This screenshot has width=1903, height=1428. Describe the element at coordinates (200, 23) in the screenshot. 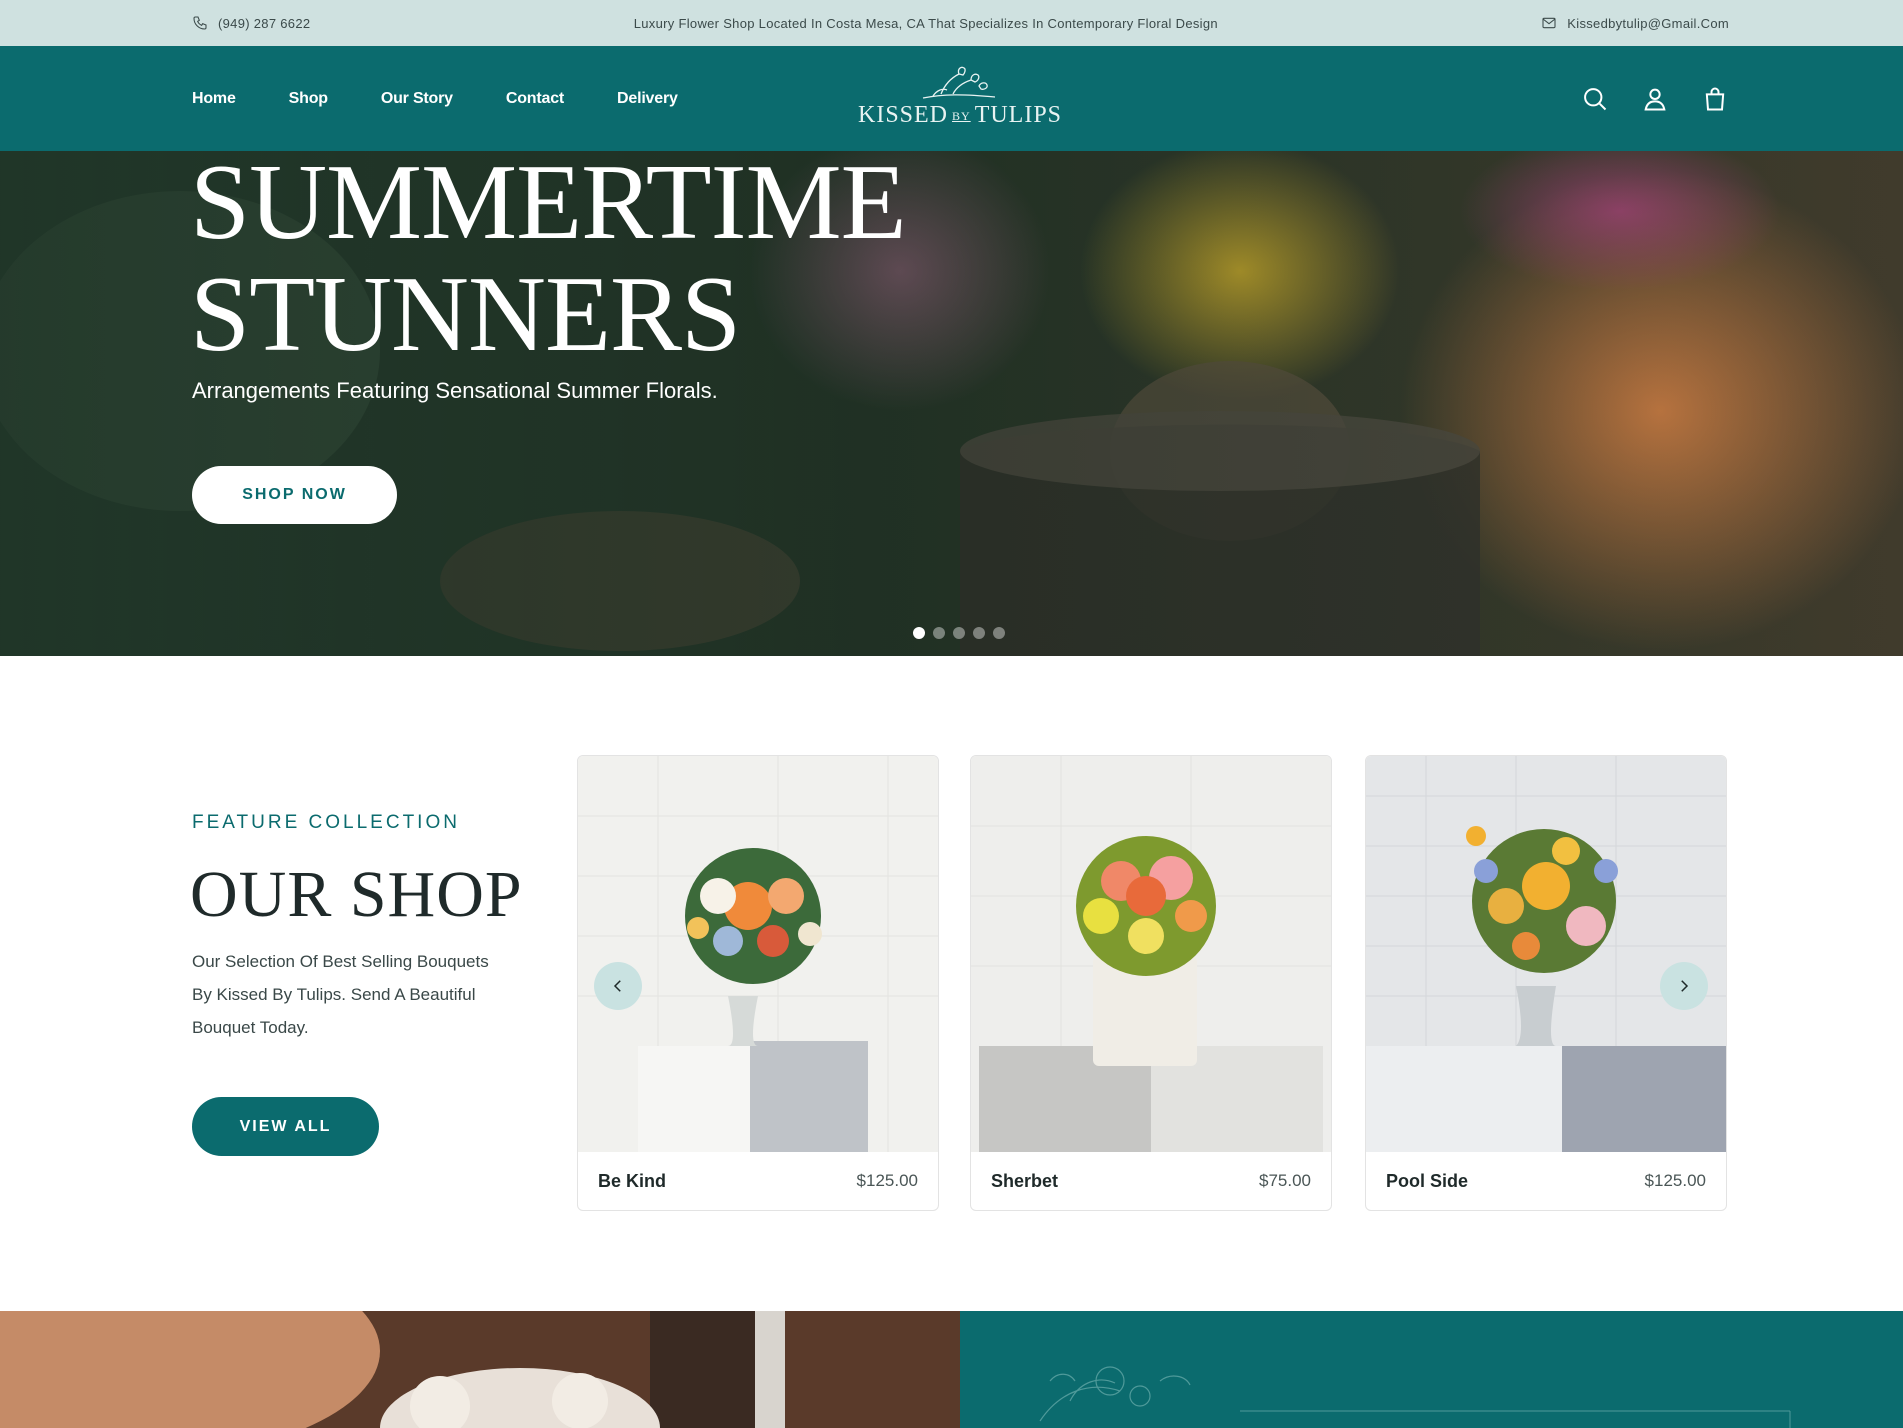

I see `phone-icon` at that location.